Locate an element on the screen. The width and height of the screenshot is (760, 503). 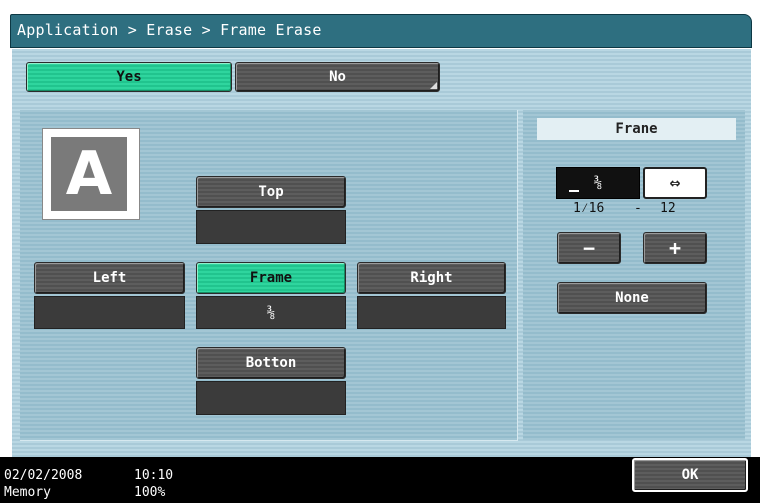
page-preview-icon: A is located at coordinates (91, 174).